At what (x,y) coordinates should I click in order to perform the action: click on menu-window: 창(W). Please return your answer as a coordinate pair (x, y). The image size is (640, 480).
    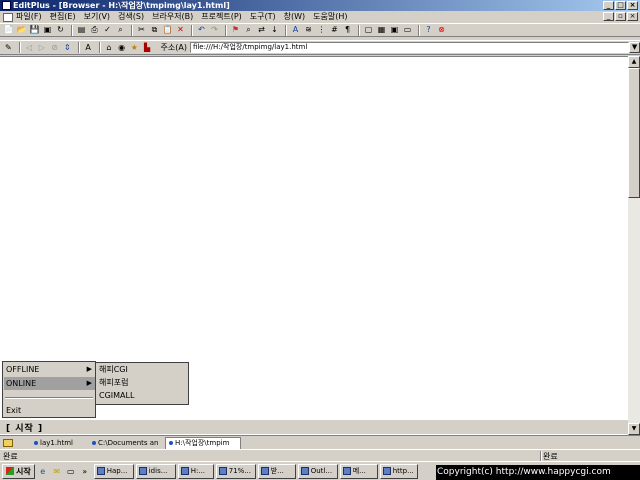
    Looking at the image, I should click on (295, 17).